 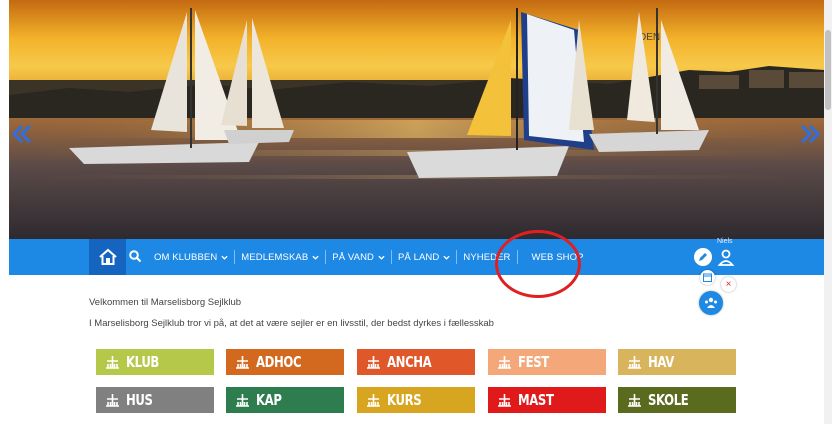 I want to click on tile-fest: FEST, so click(x=547, y=362).